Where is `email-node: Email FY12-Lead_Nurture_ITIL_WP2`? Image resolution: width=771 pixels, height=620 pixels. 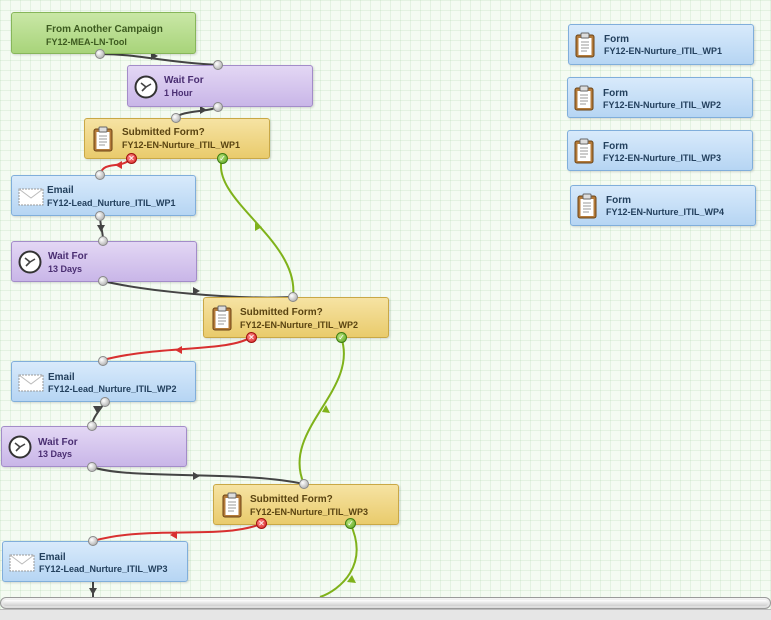
email-node: Email FY12-Lead_Nurture_ITIL_WP2 is located at coordinates (103, 381).